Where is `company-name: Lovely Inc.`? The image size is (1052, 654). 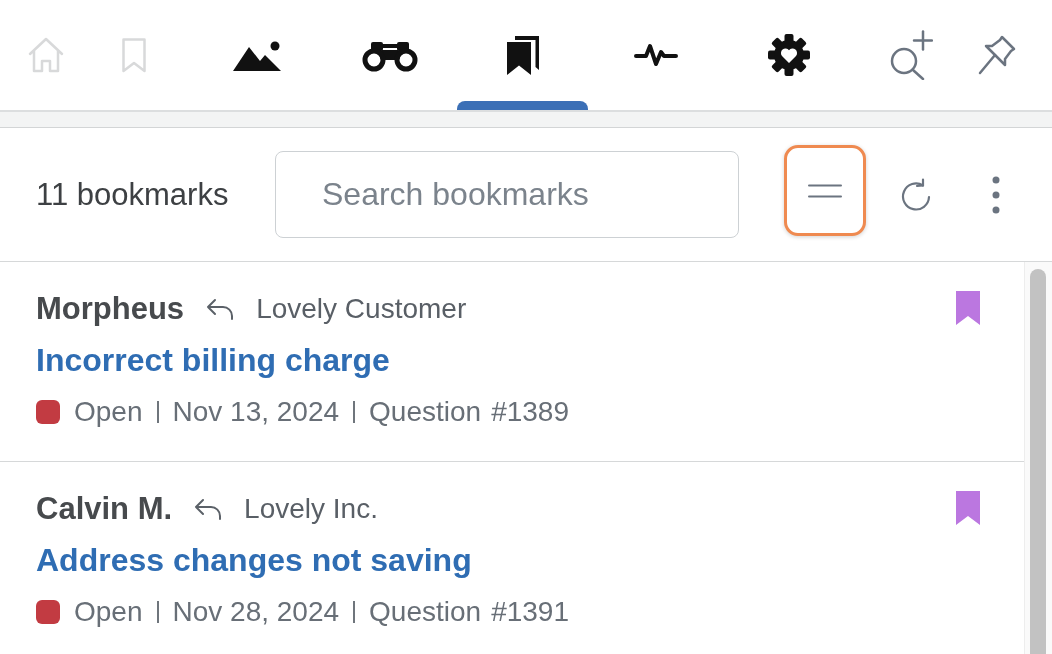
company-name: Lovely Inc. is located at coordinates (311, 509).